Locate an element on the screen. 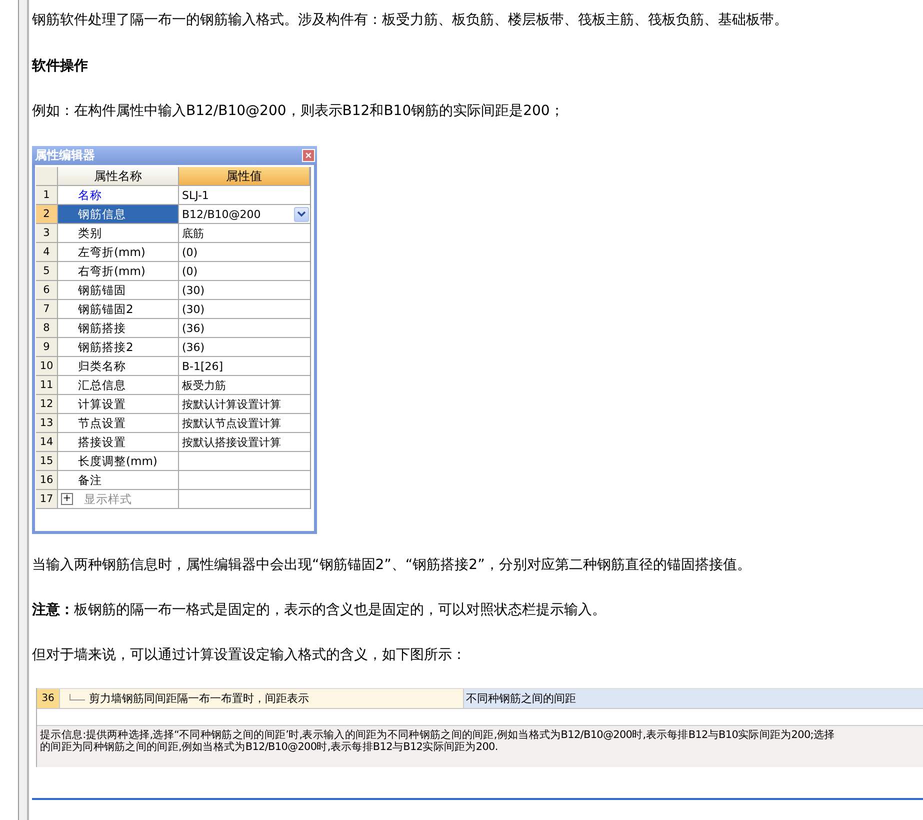 This screenshot has height=820, width=923. property-name-cell: 计算设置 is located at coordinates (118, 404).